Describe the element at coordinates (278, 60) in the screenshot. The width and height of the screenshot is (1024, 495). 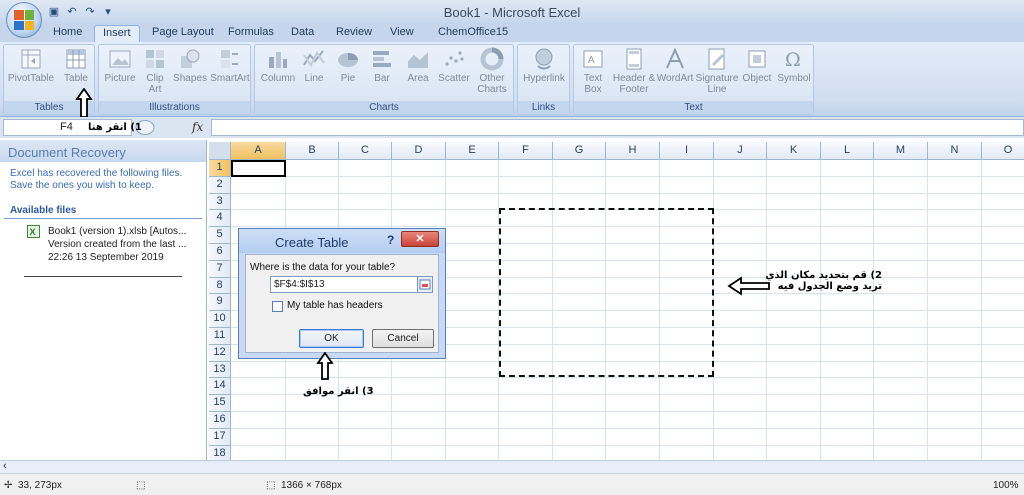
I see `column-chart-icon` at that location.